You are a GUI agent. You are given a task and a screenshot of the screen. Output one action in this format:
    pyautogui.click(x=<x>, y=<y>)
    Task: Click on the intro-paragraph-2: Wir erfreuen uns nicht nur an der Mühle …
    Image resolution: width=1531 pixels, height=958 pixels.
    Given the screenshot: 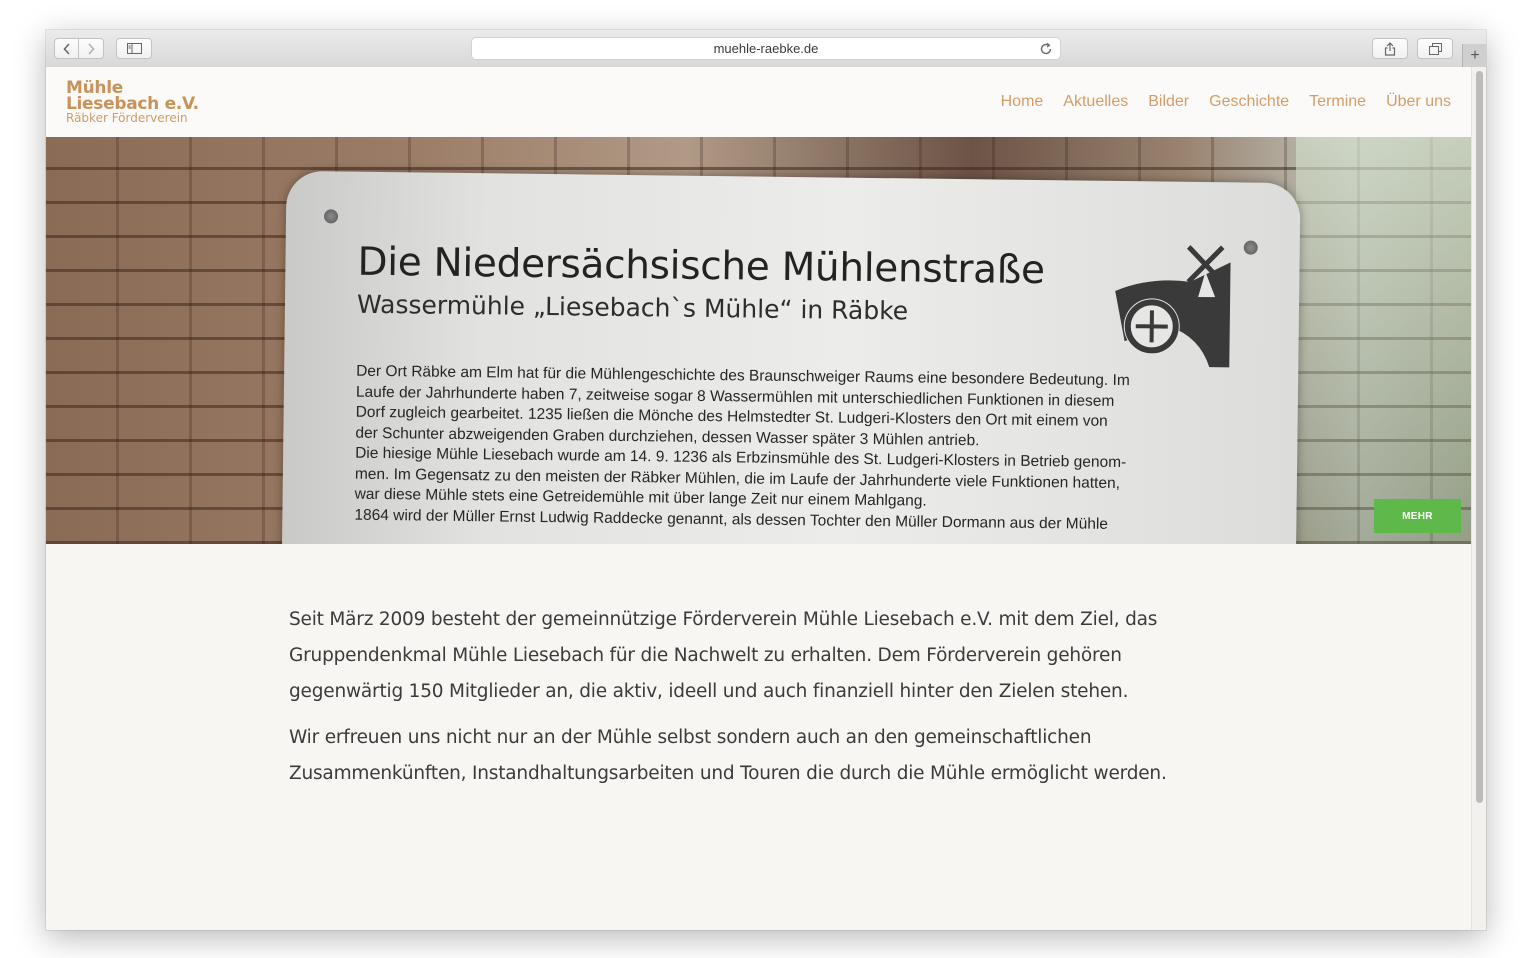 What is the action you would take?
    pyautogui.click(x=728, y=755)
    